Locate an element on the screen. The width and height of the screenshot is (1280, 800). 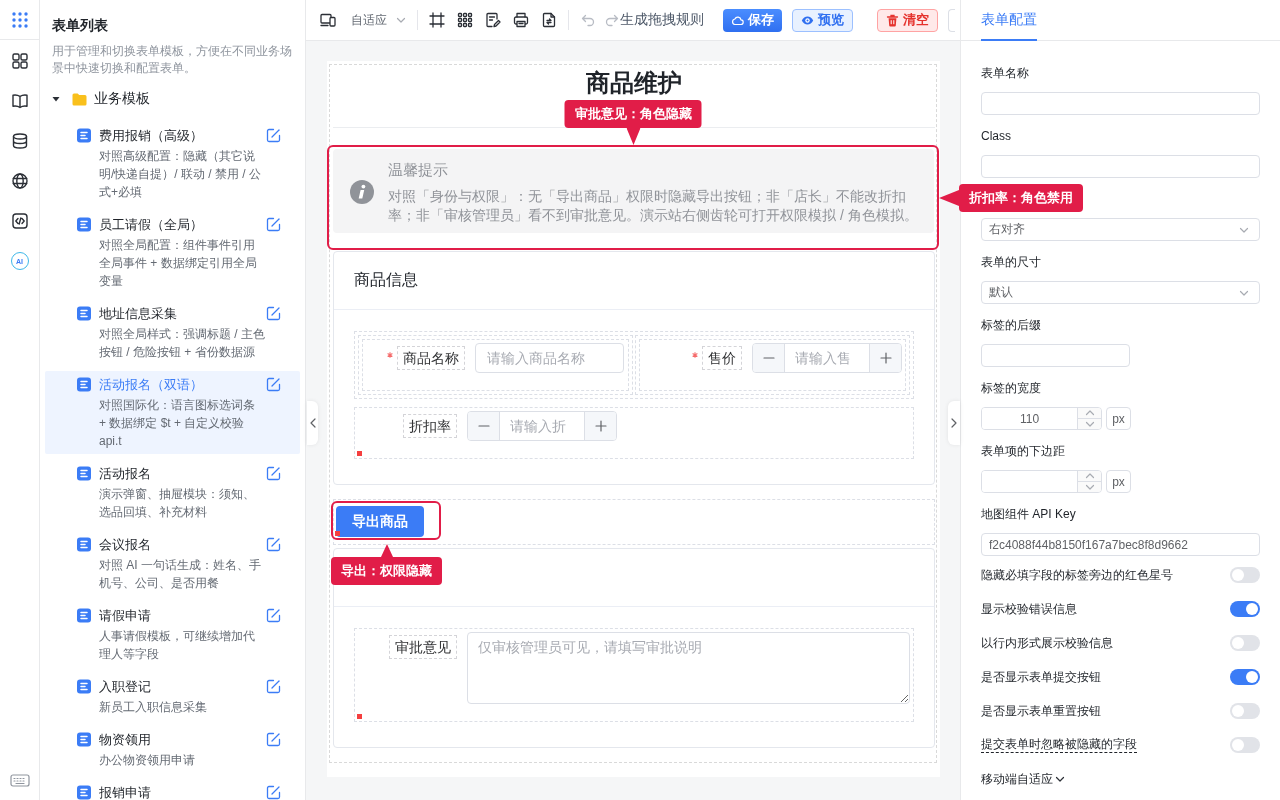
template-description: 新员工入职信息采集 is located at coordinates (153, 707).